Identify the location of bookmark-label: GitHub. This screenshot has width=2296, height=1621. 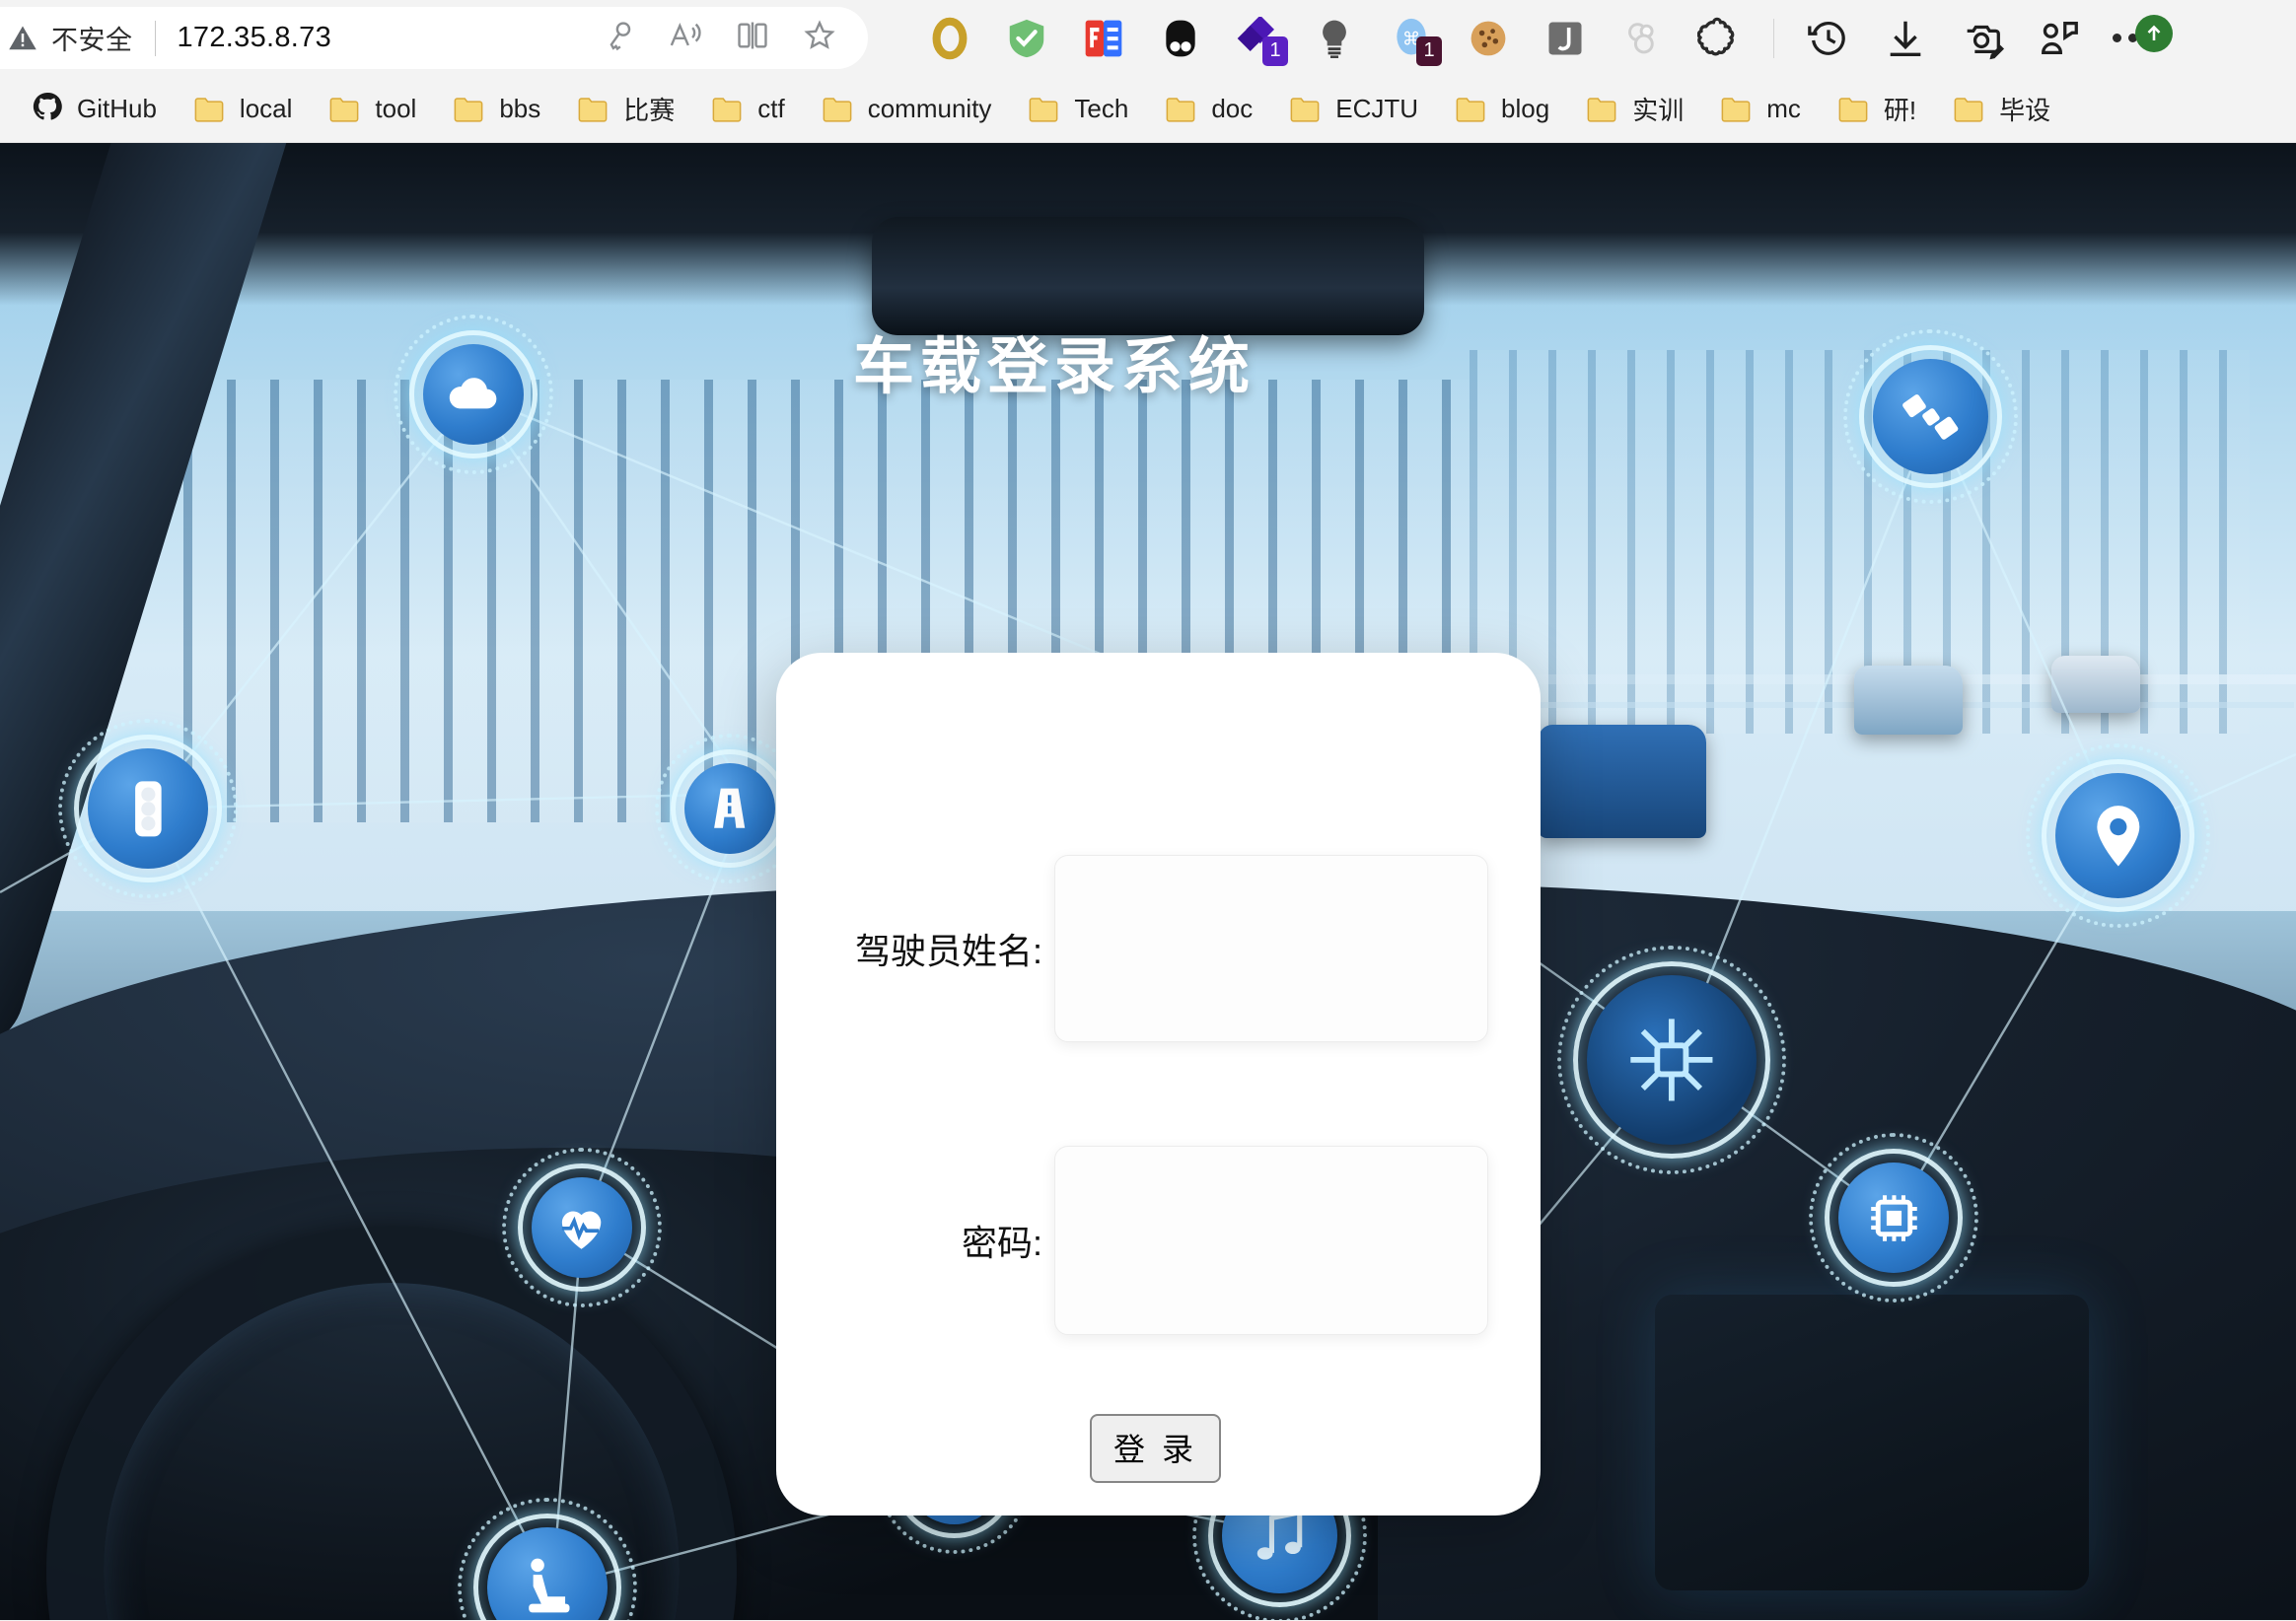
(117, 108).